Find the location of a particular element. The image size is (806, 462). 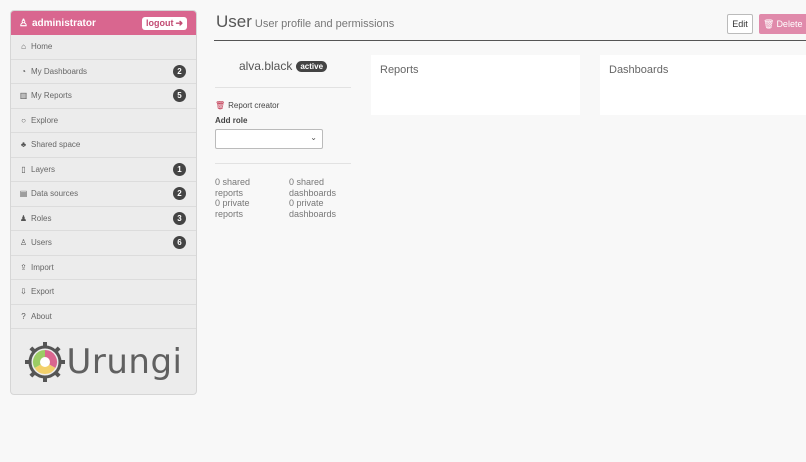

role-item: 🗑 Report creator is located at coordinates (283, 105).